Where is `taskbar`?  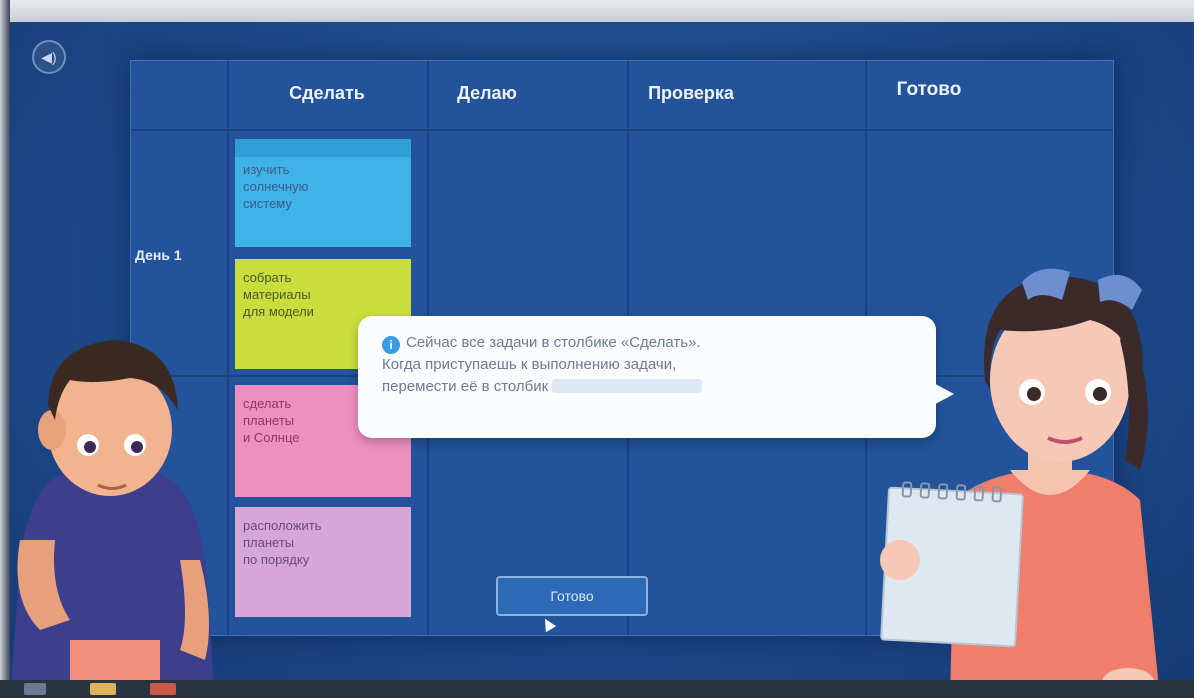 taskbar is located at coordinates (597, 689).